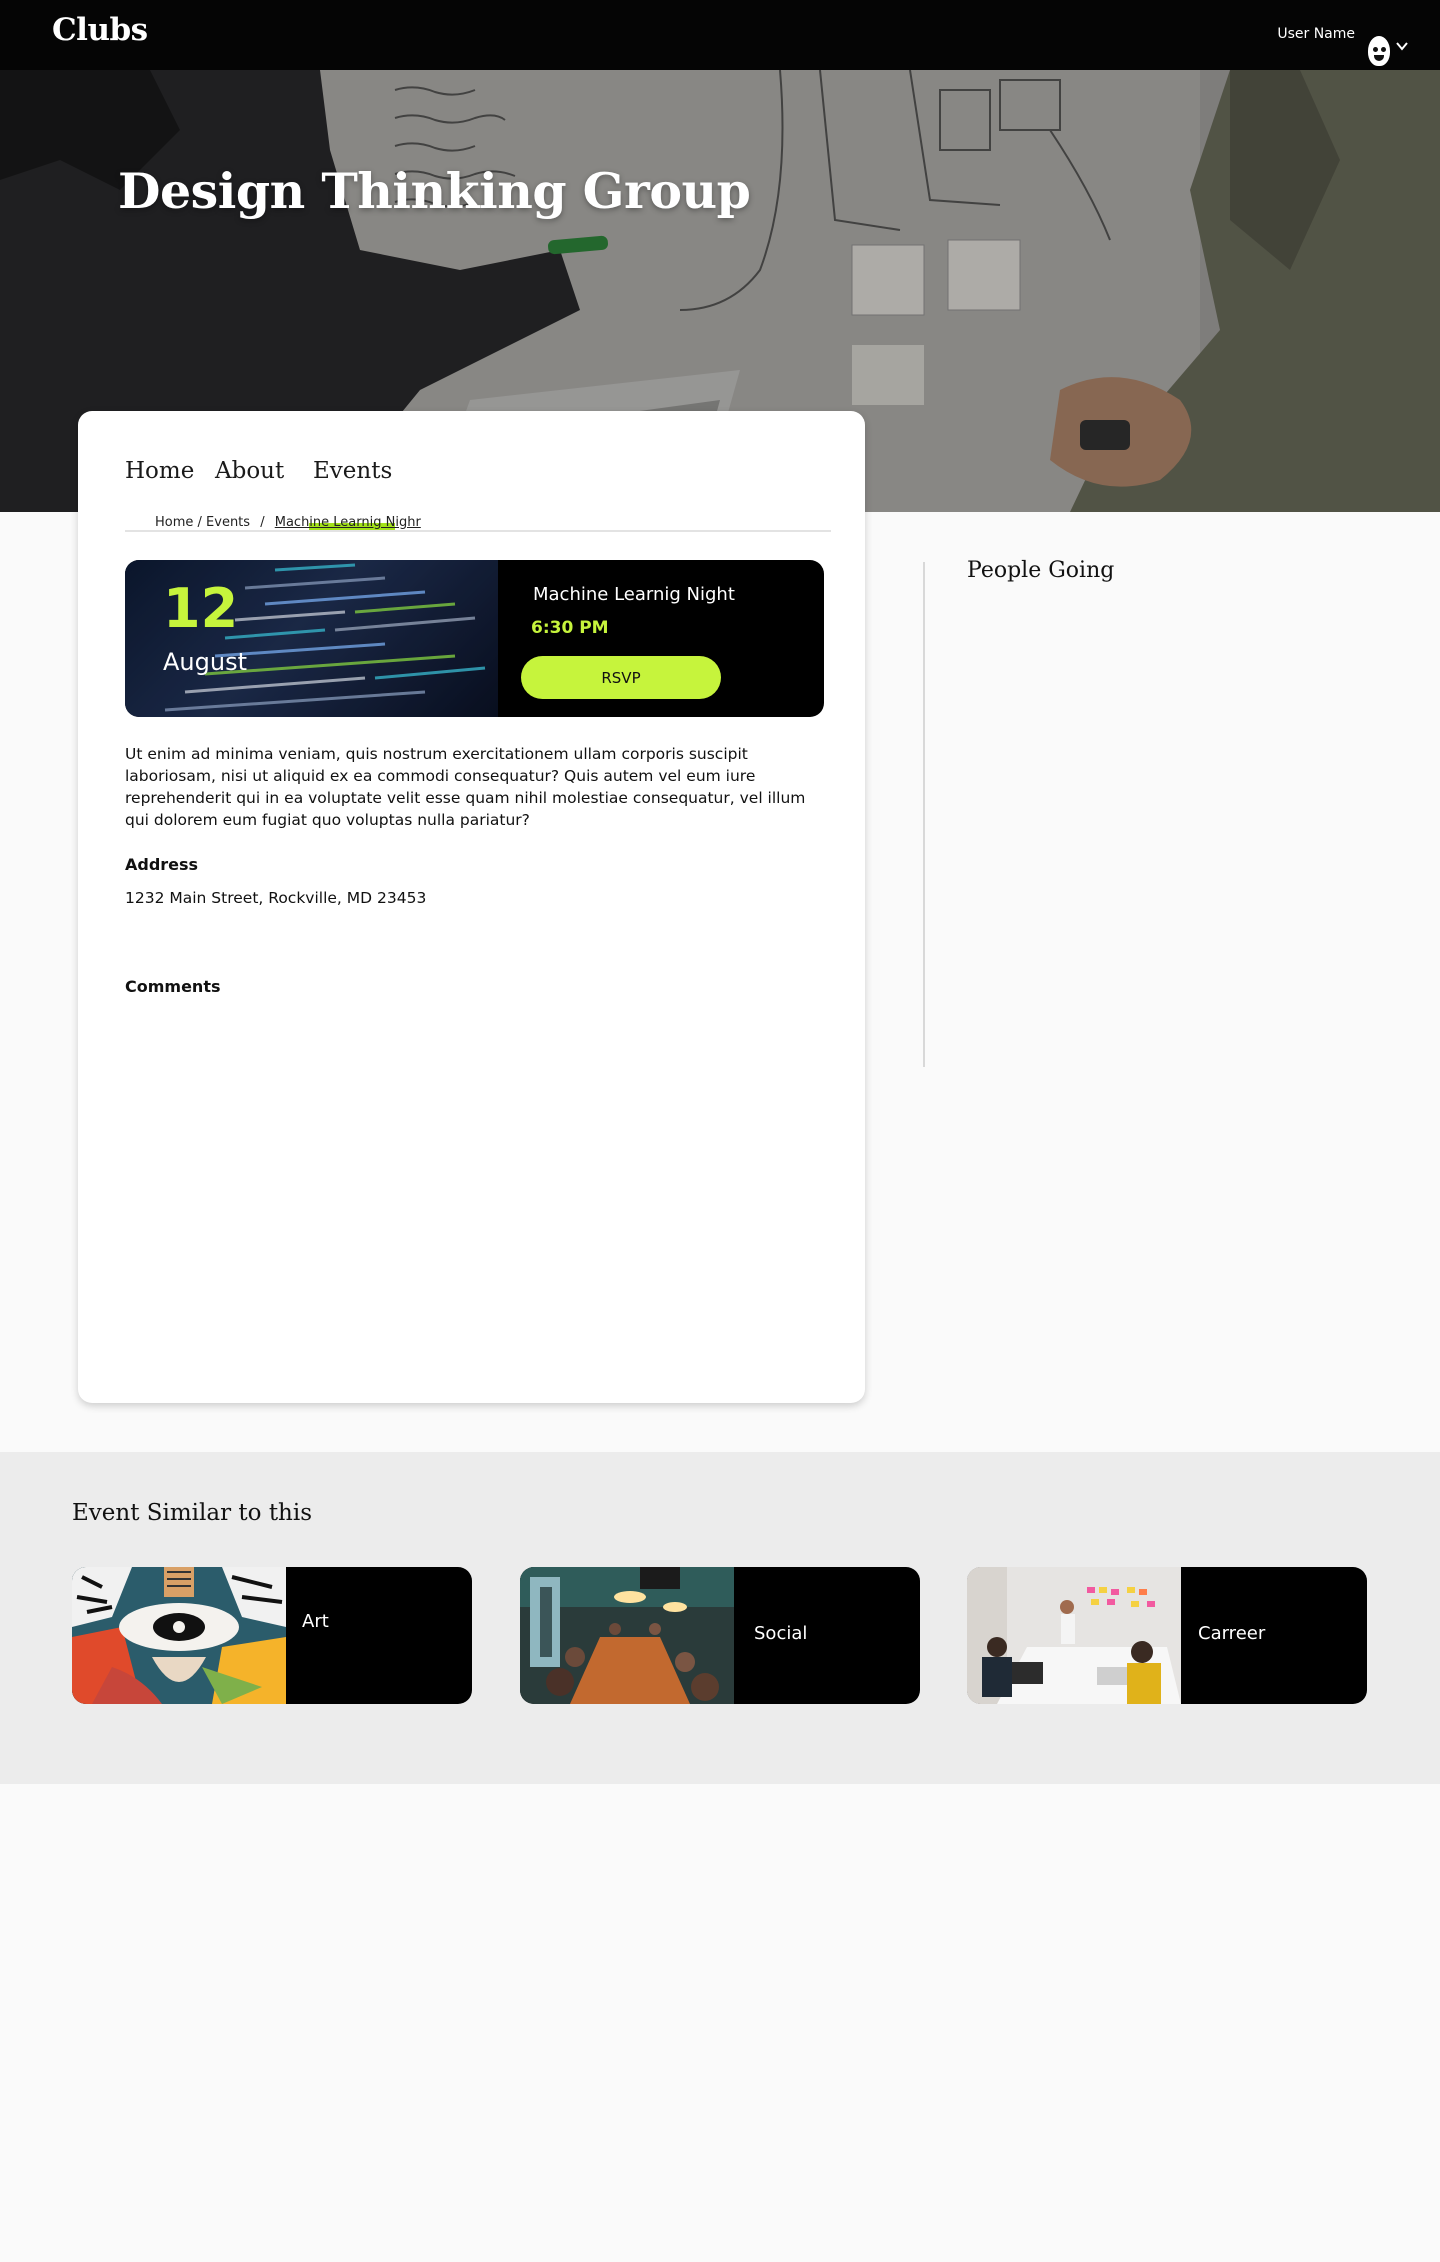 Image resolution: width=1440 pixels, height=2262 pixels. What do you see at coordinates (173, 986) in the screenshot?
I see `comments-heading: Comments` at bounding box center [173, 986].